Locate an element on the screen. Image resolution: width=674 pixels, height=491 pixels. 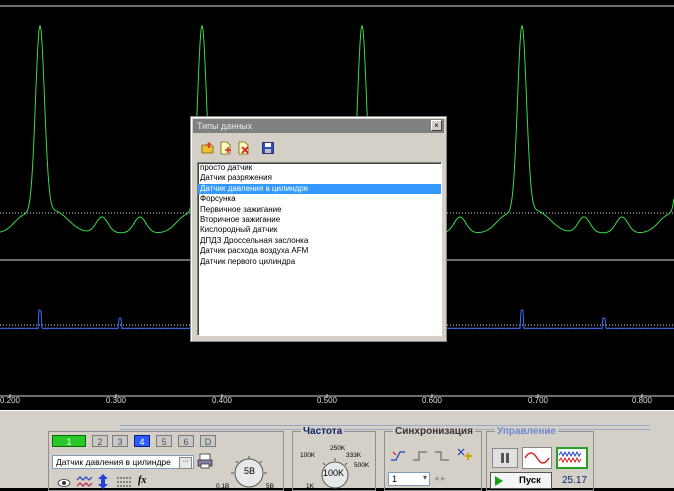
dialog-title-bar: Типы данных × is located at coordinates (318, 126).